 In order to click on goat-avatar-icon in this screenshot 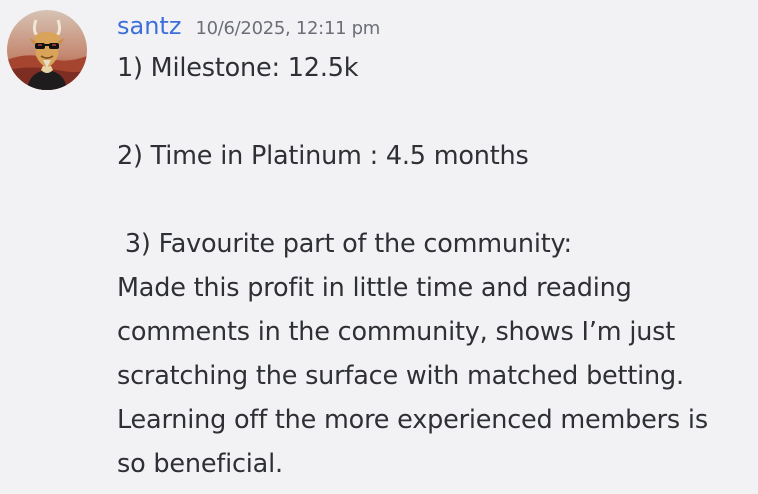, I will do `click(47, 50)`.